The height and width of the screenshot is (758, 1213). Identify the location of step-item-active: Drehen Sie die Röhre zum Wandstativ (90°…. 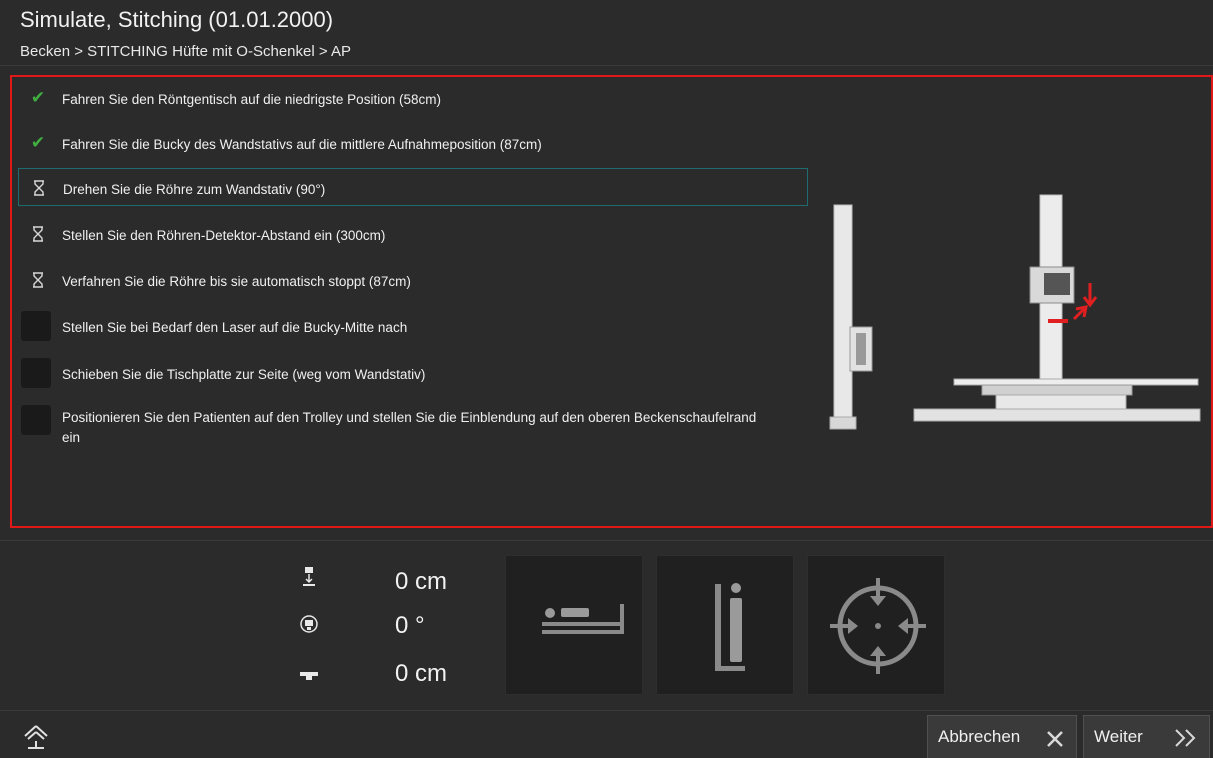
(413, 187).